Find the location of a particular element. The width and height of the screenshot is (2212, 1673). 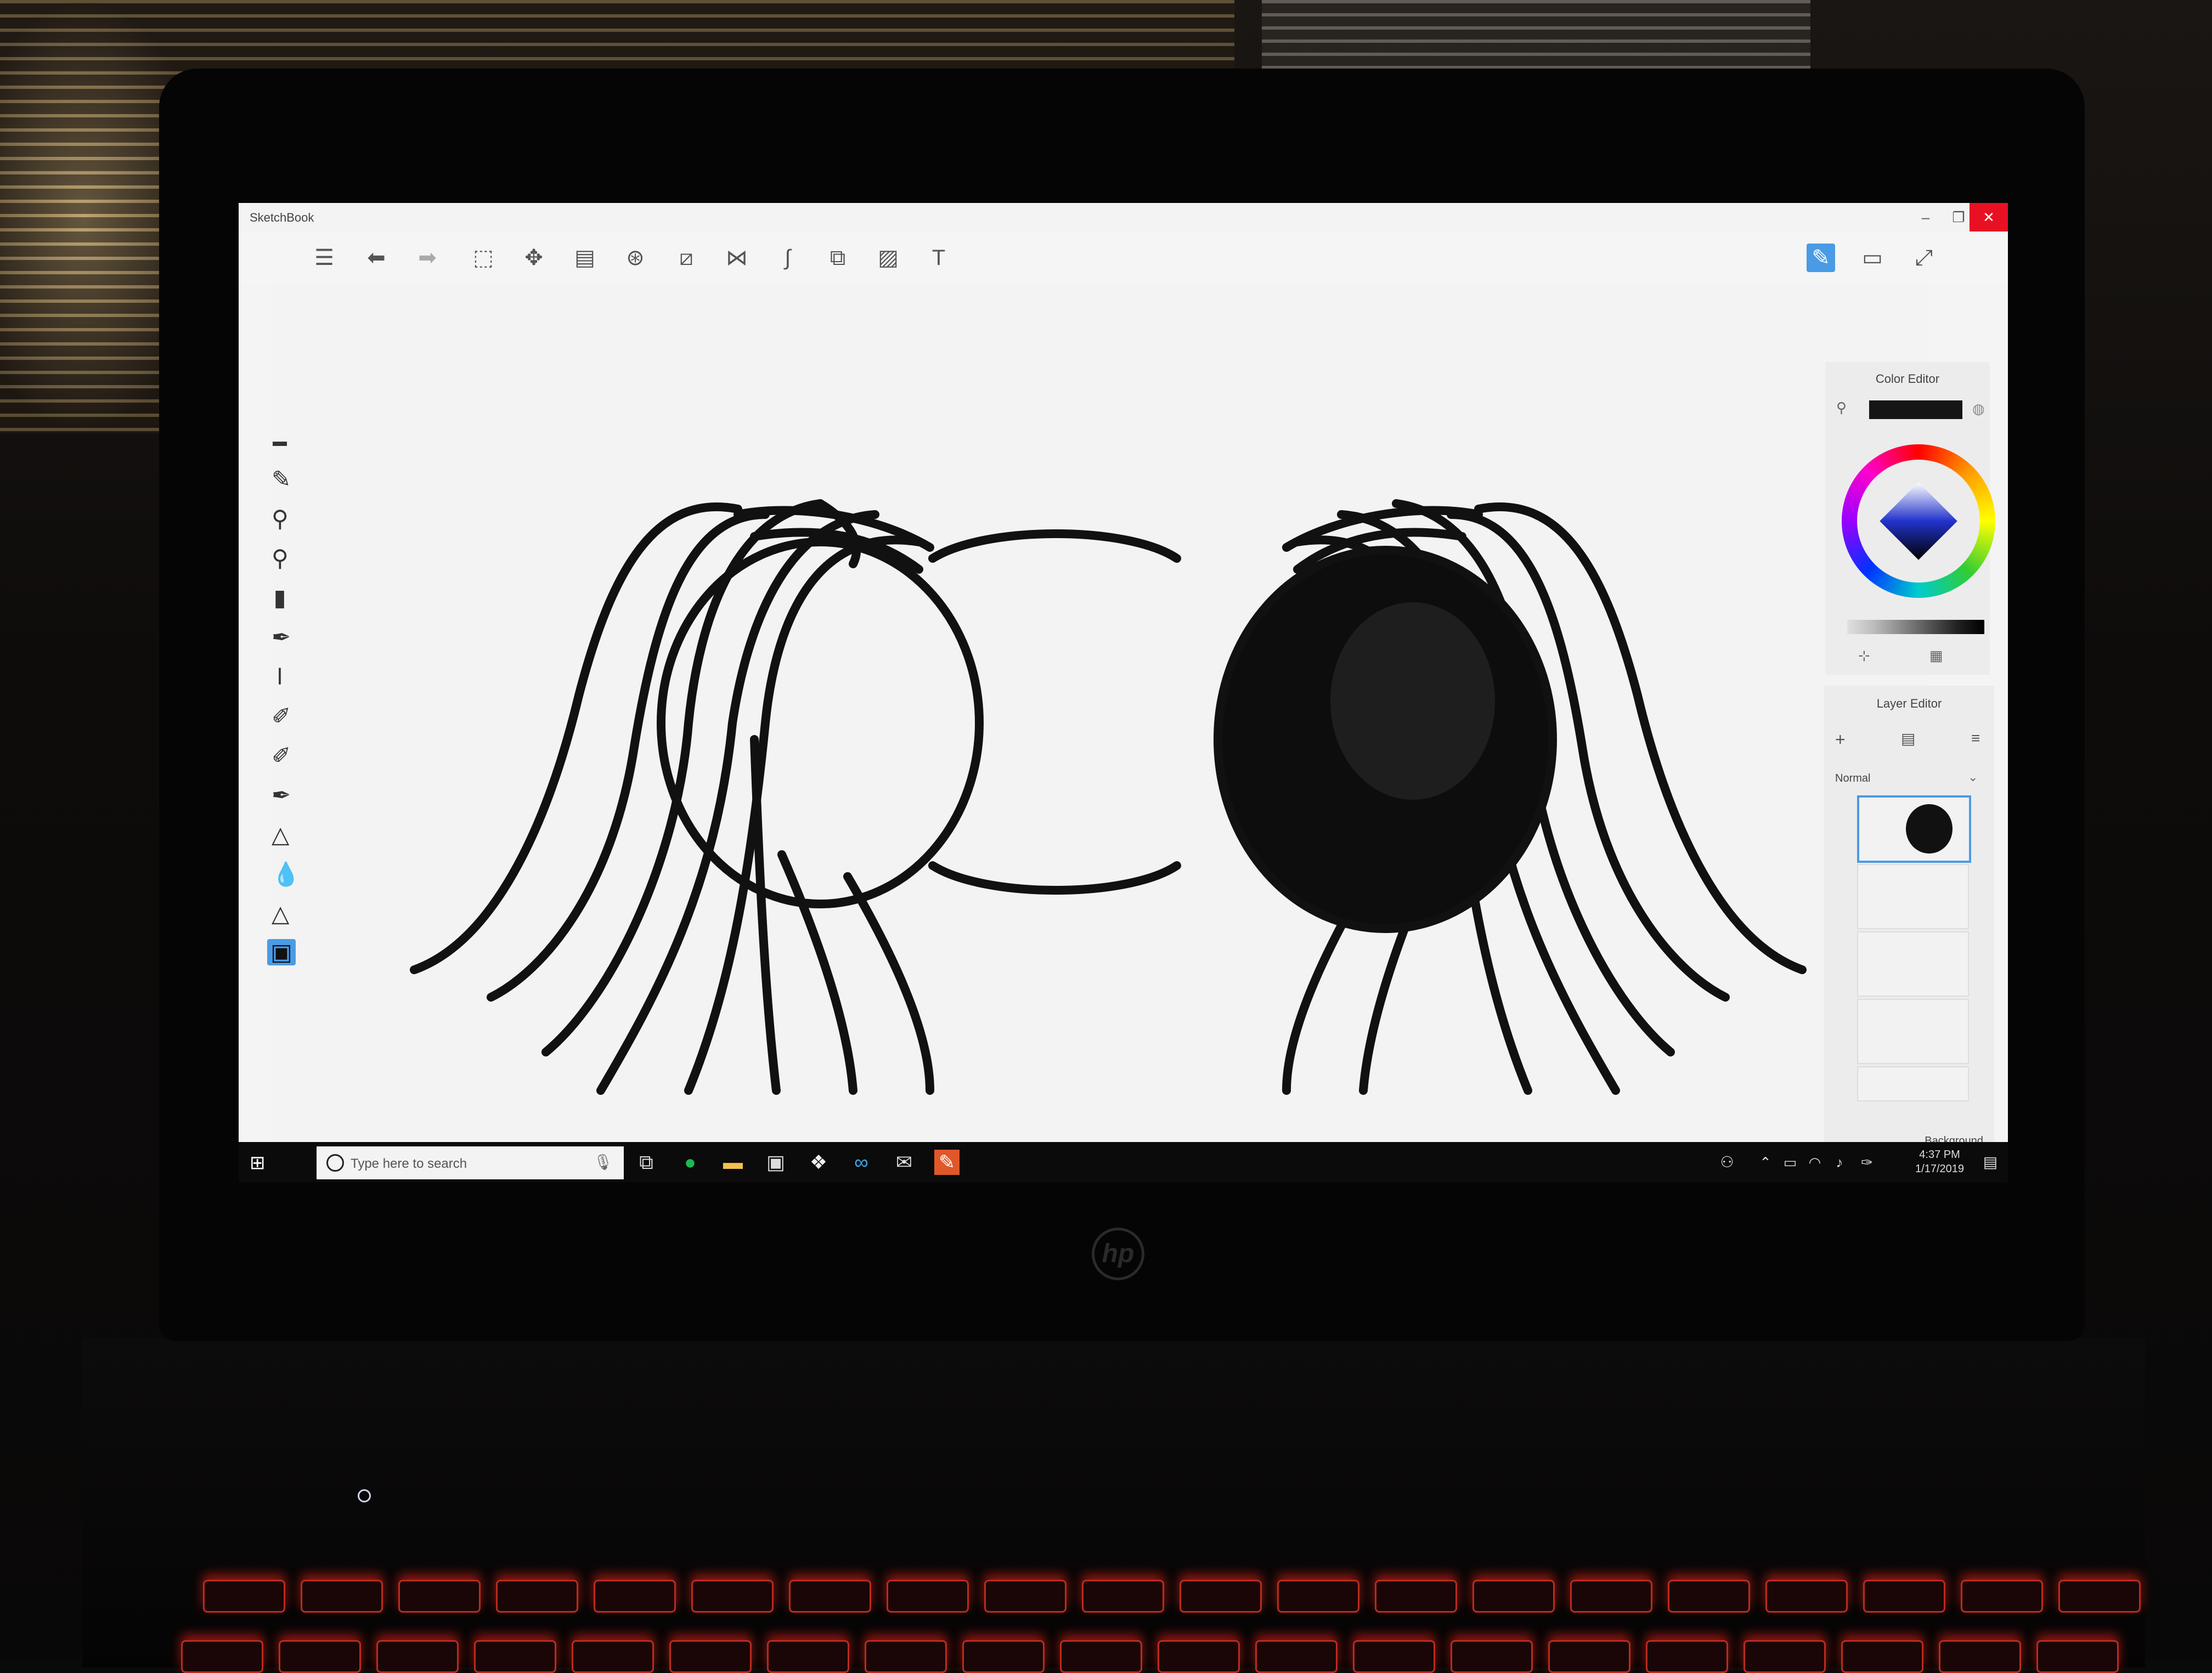

transform-icon: ✥ is located at coordinates (534, 258).